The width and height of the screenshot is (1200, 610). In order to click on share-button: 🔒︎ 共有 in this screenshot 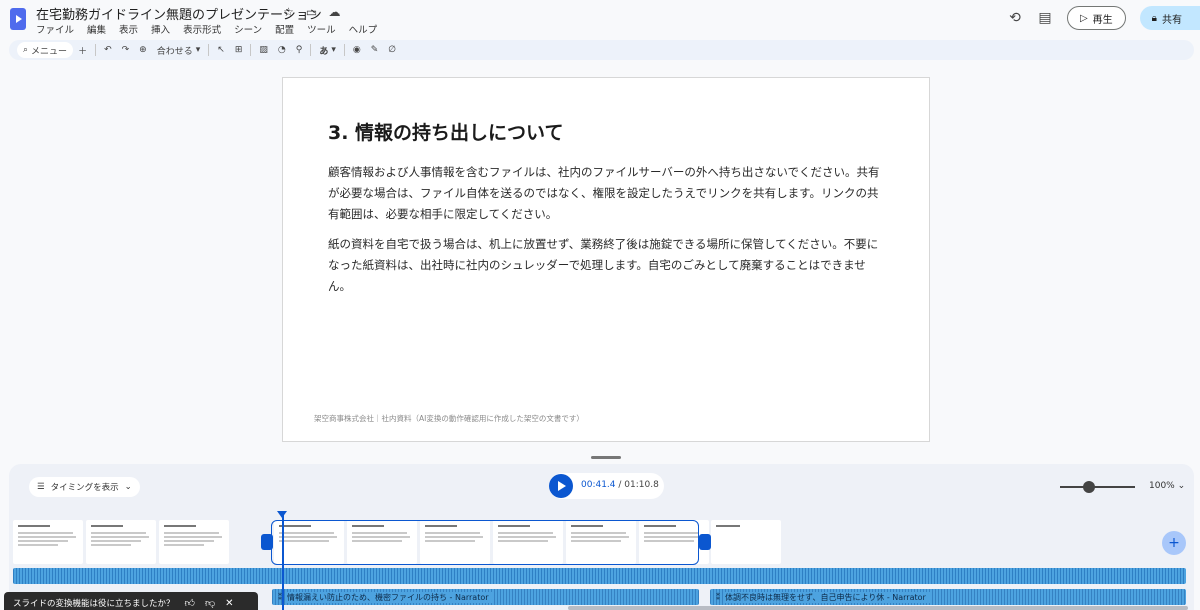, I will do `click(1169, 18)`.